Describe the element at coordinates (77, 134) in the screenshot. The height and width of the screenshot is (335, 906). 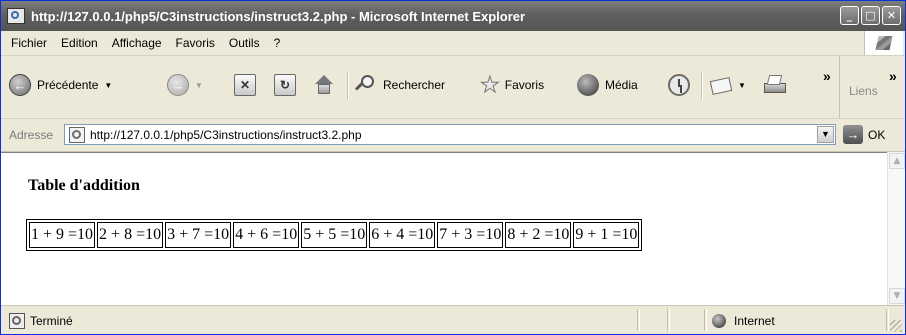
I see `page-icon` at that location.